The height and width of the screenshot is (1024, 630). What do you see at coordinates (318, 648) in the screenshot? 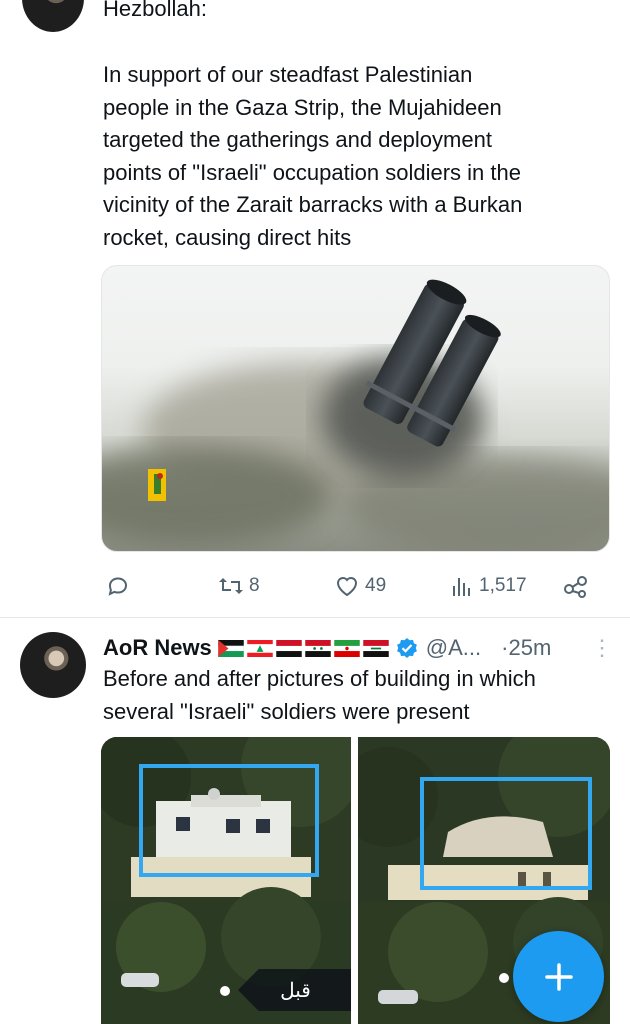
I see `syria-flag` at bounding box center [318, 648].